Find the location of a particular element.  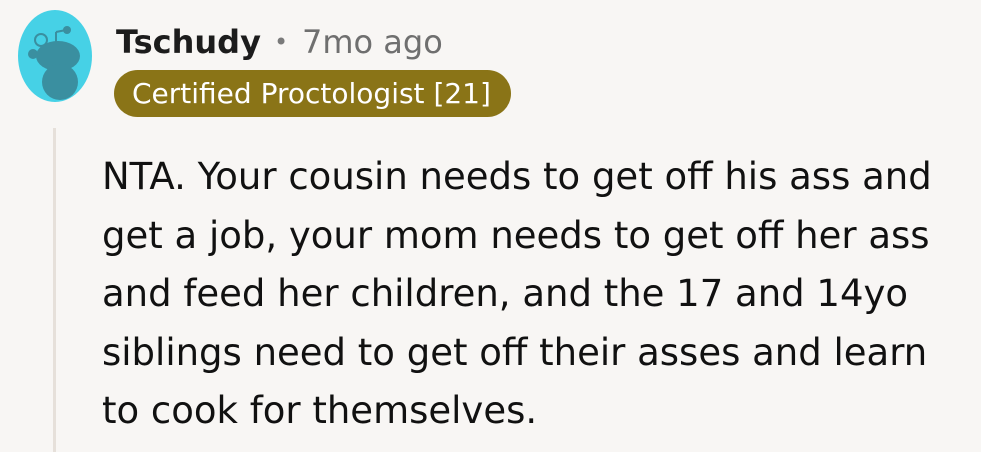

snoo-icon is located at coordinates (54, 63).